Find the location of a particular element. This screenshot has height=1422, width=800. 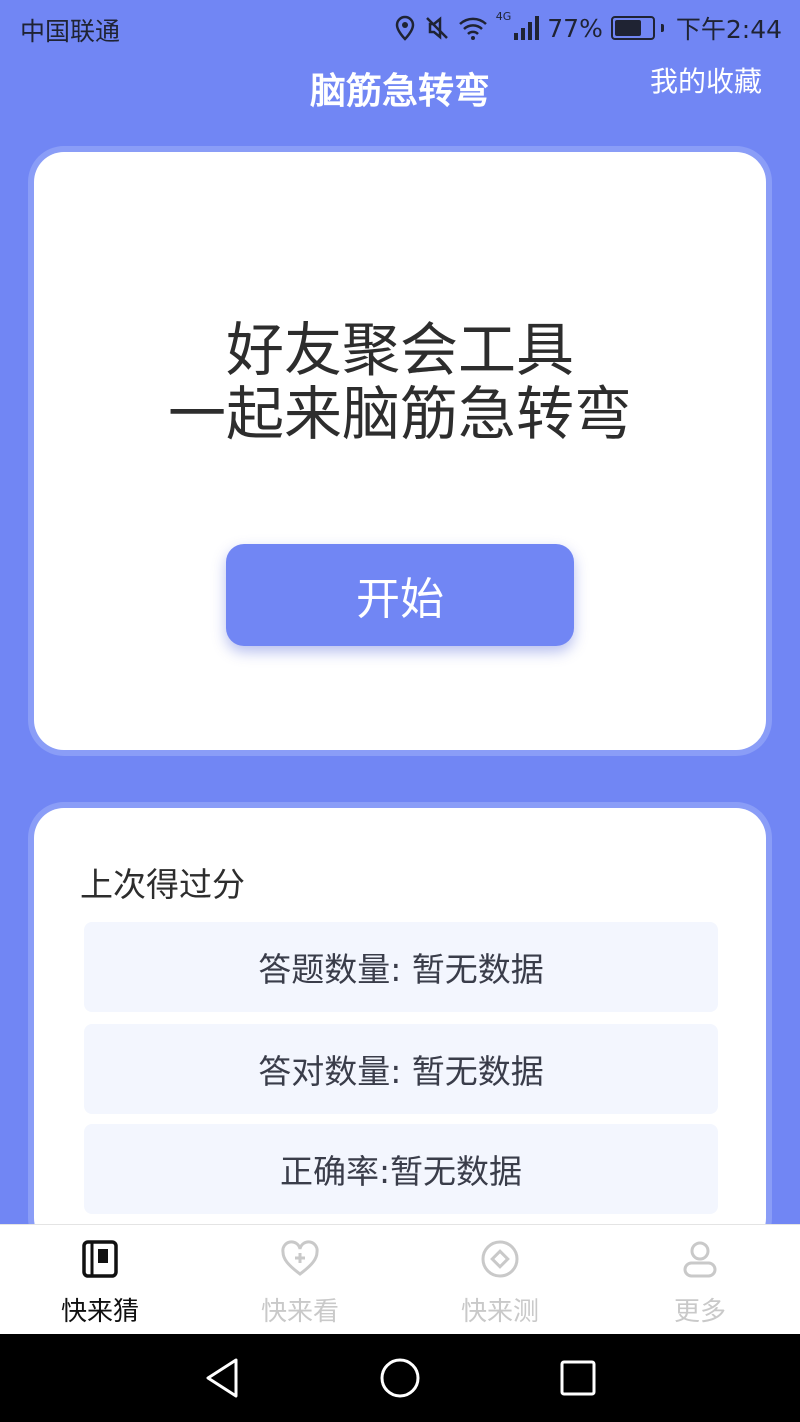

wifi-icon is located at coordinates (472, 28).